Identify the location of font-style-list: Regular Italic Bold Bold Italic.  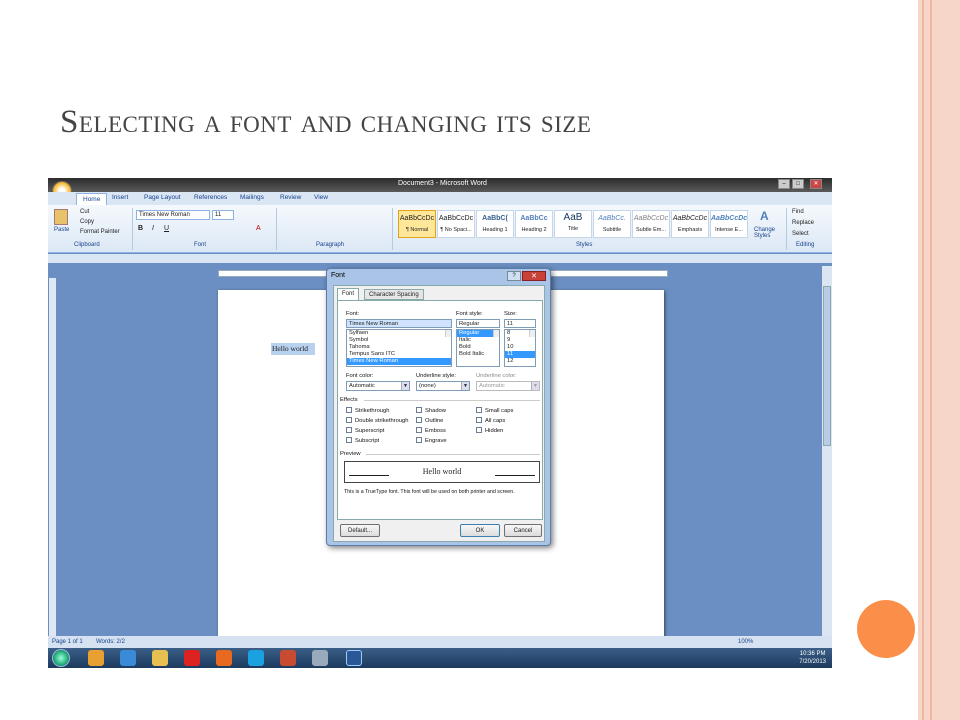
(478, 348).